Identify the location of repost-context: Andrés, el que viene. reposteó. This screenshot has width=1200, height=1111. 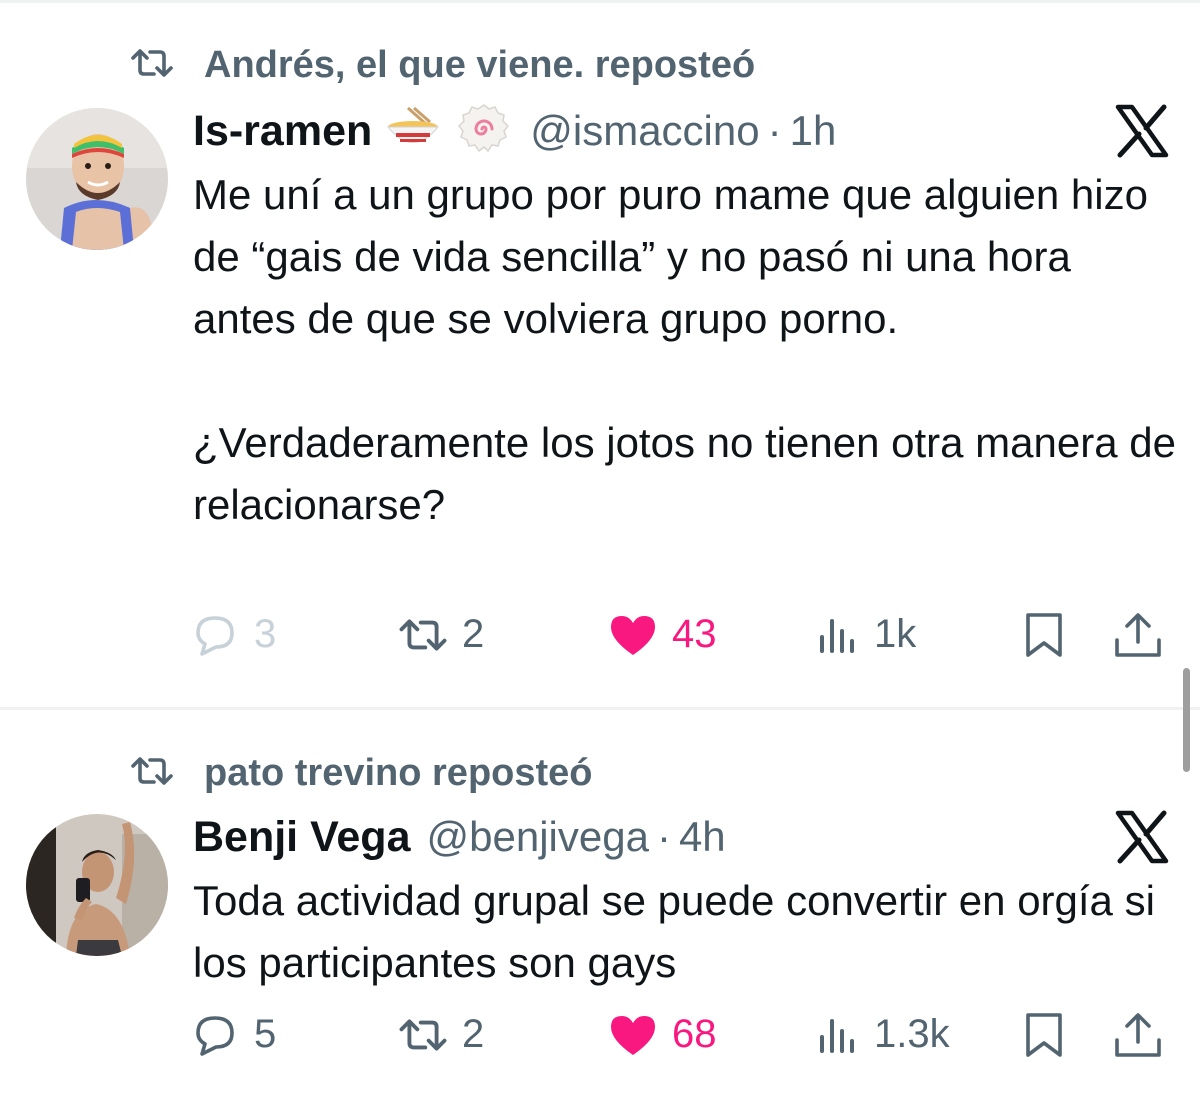
(442, 65).